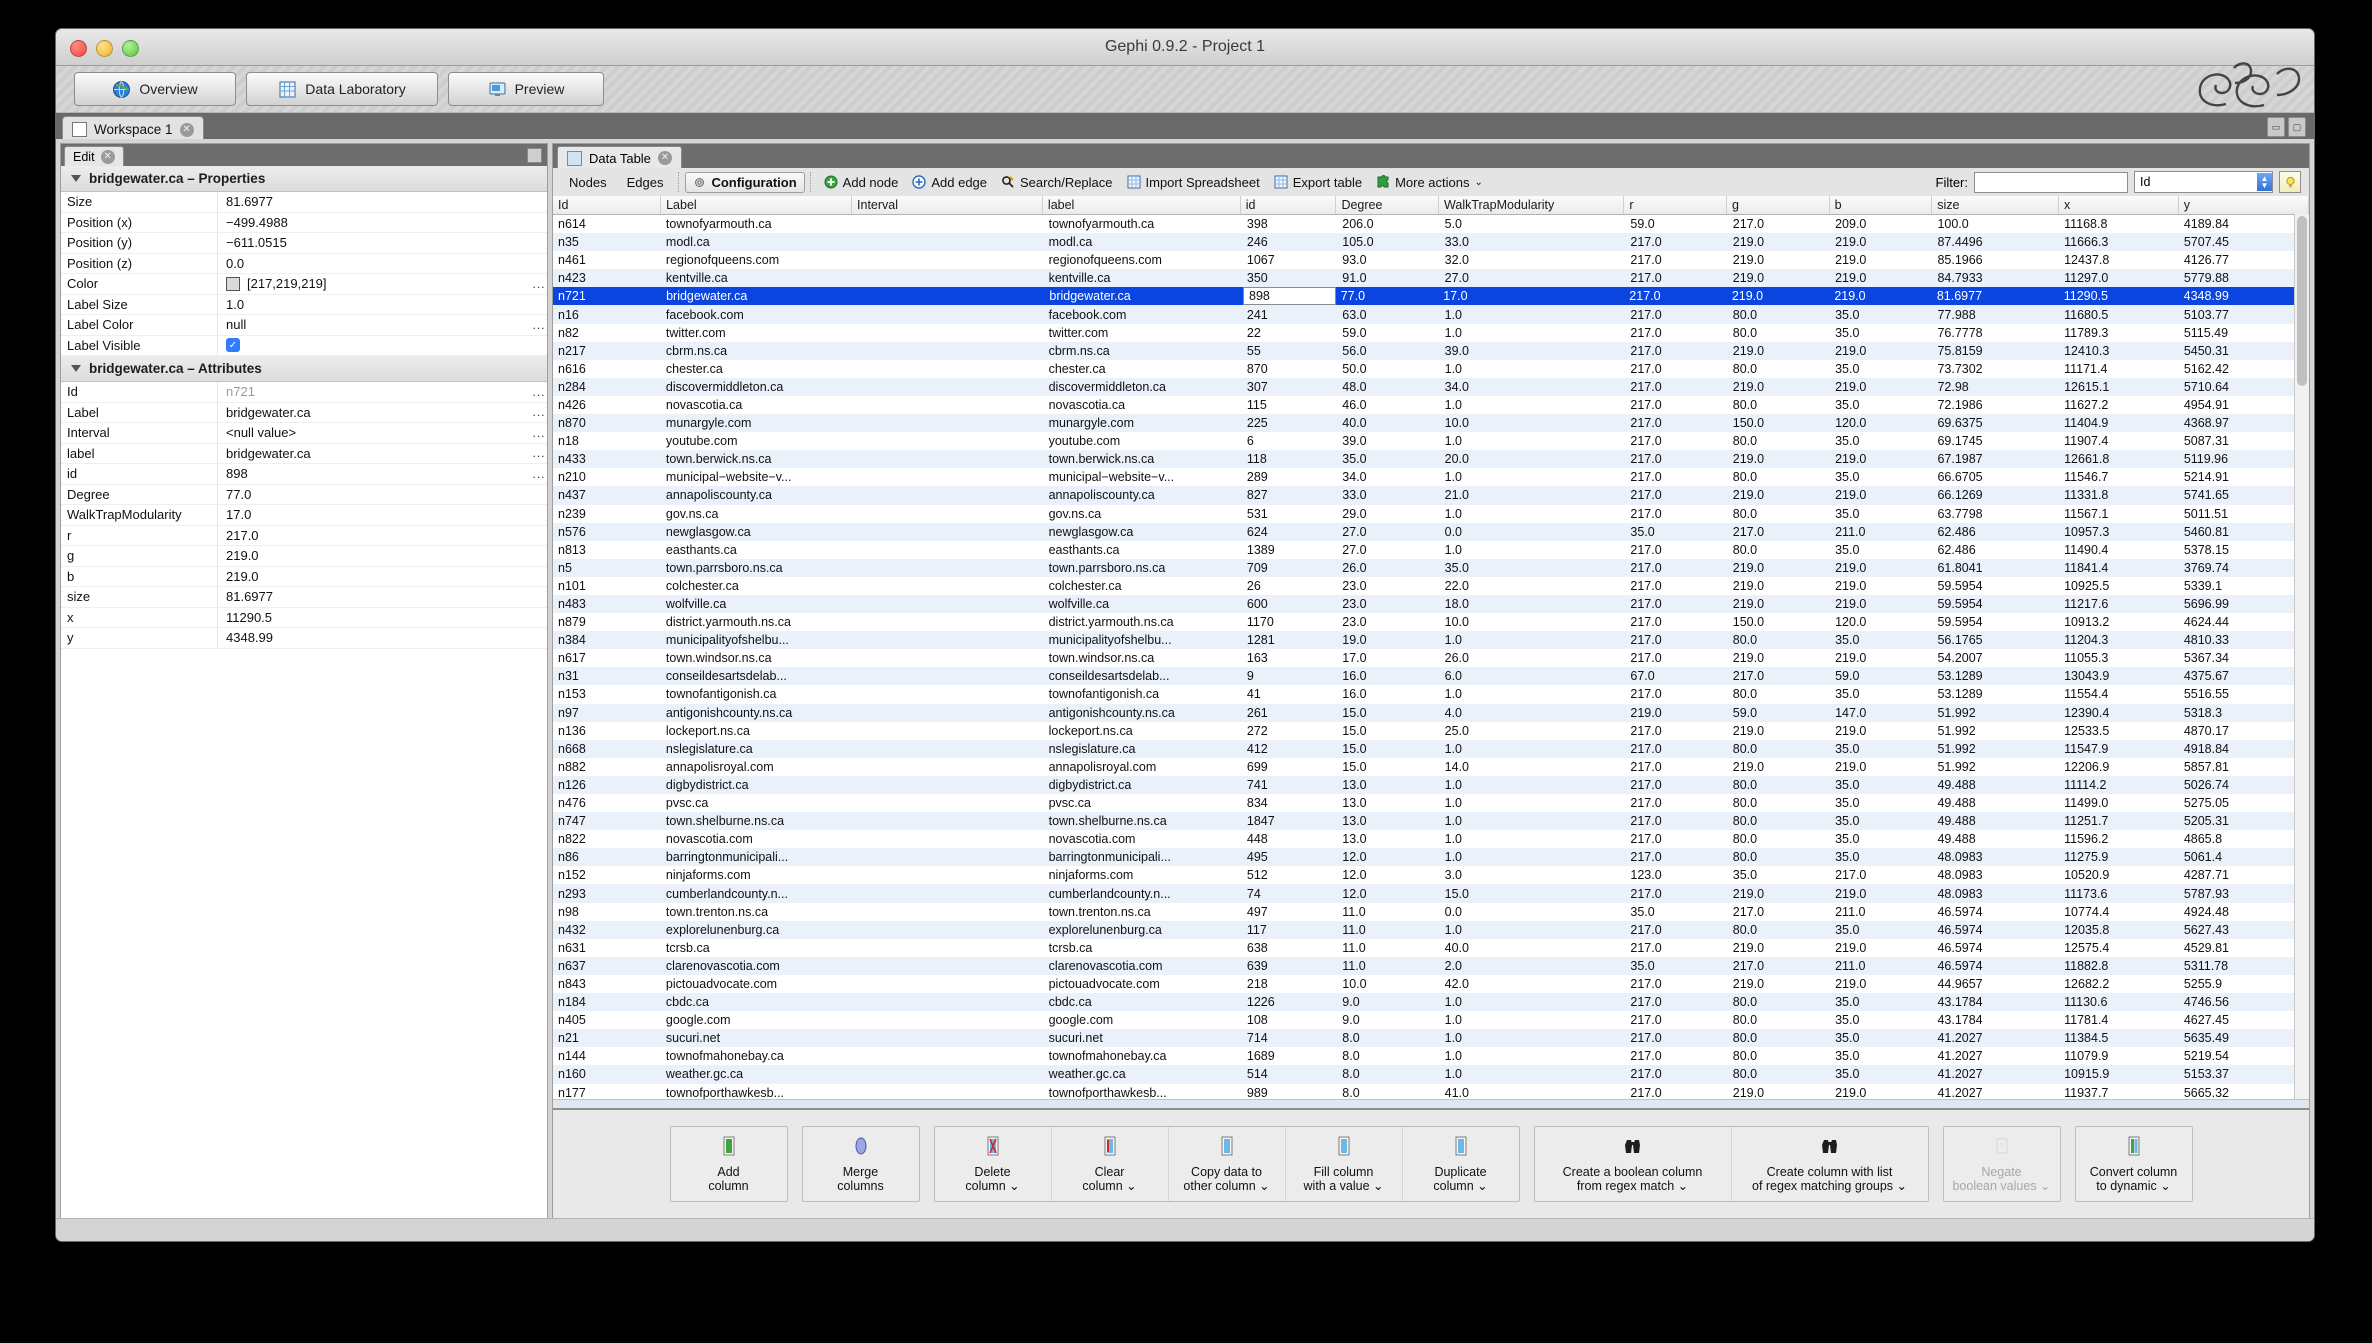 This screenshot has height=1343, width=2372. I want to click on table-cell: 412, so click(1289, 749).